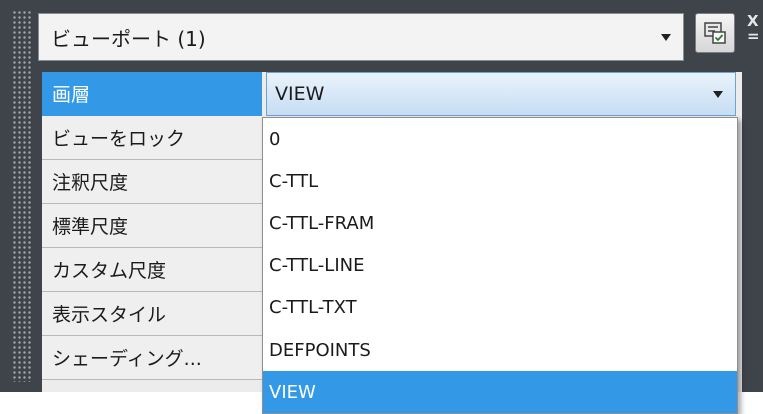  I want to click on property-label: ビューをロック, so click(119, 139).